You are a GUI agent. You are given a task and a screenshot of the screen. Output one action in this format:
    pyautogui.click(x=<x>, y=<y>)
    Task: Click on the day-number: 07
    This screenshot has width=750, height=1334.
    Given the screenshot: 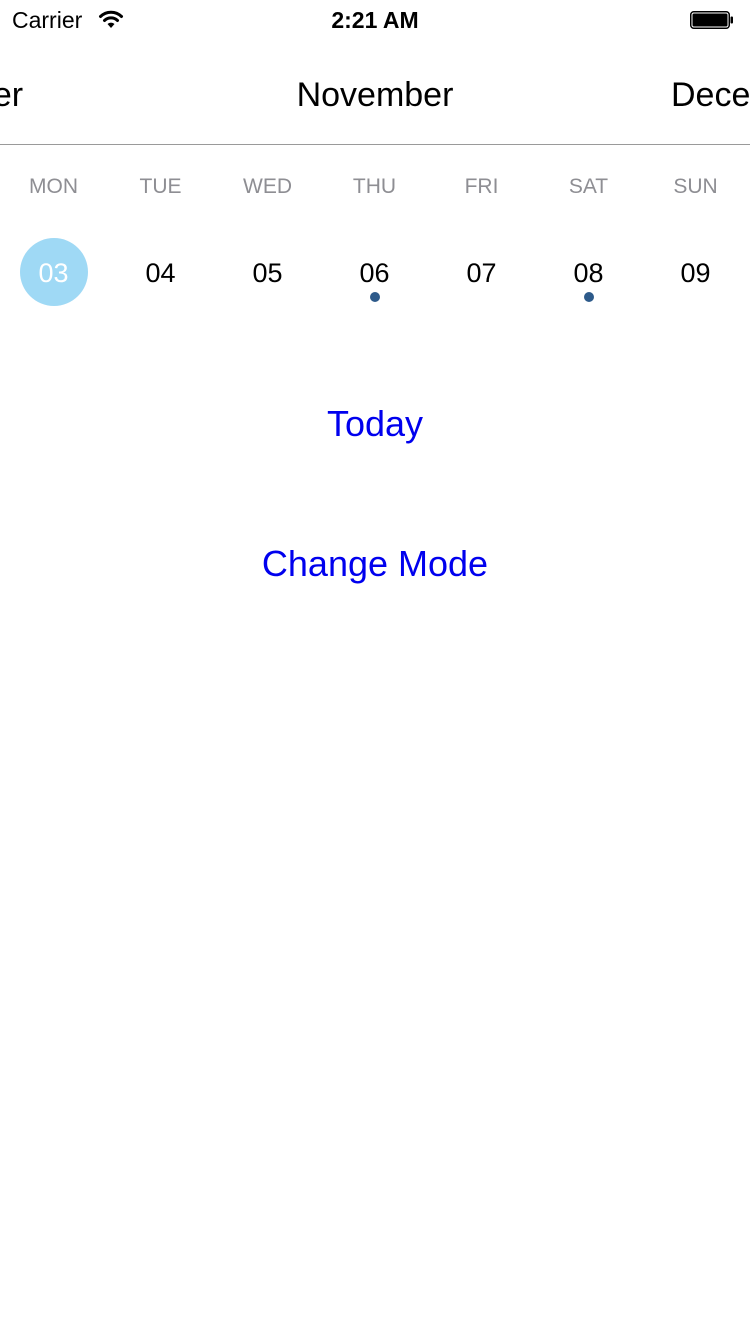 What is the action you would take?
    pyautogui.click(x=481, y=273)
    